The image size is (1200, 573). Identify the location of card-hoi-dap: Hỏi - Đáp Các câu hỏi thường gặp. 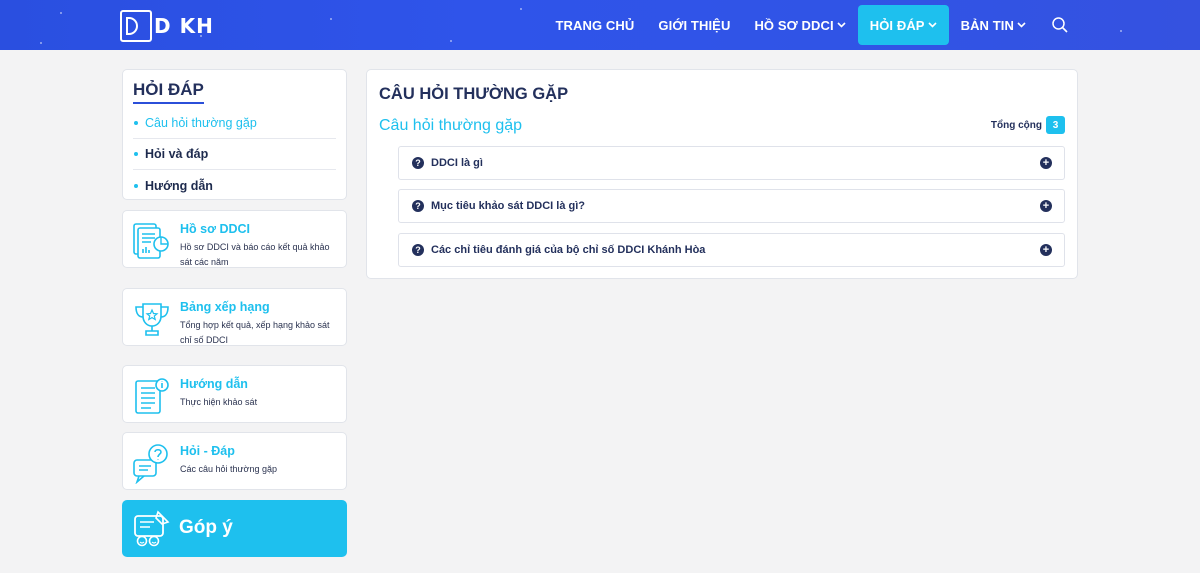
(234, 461).